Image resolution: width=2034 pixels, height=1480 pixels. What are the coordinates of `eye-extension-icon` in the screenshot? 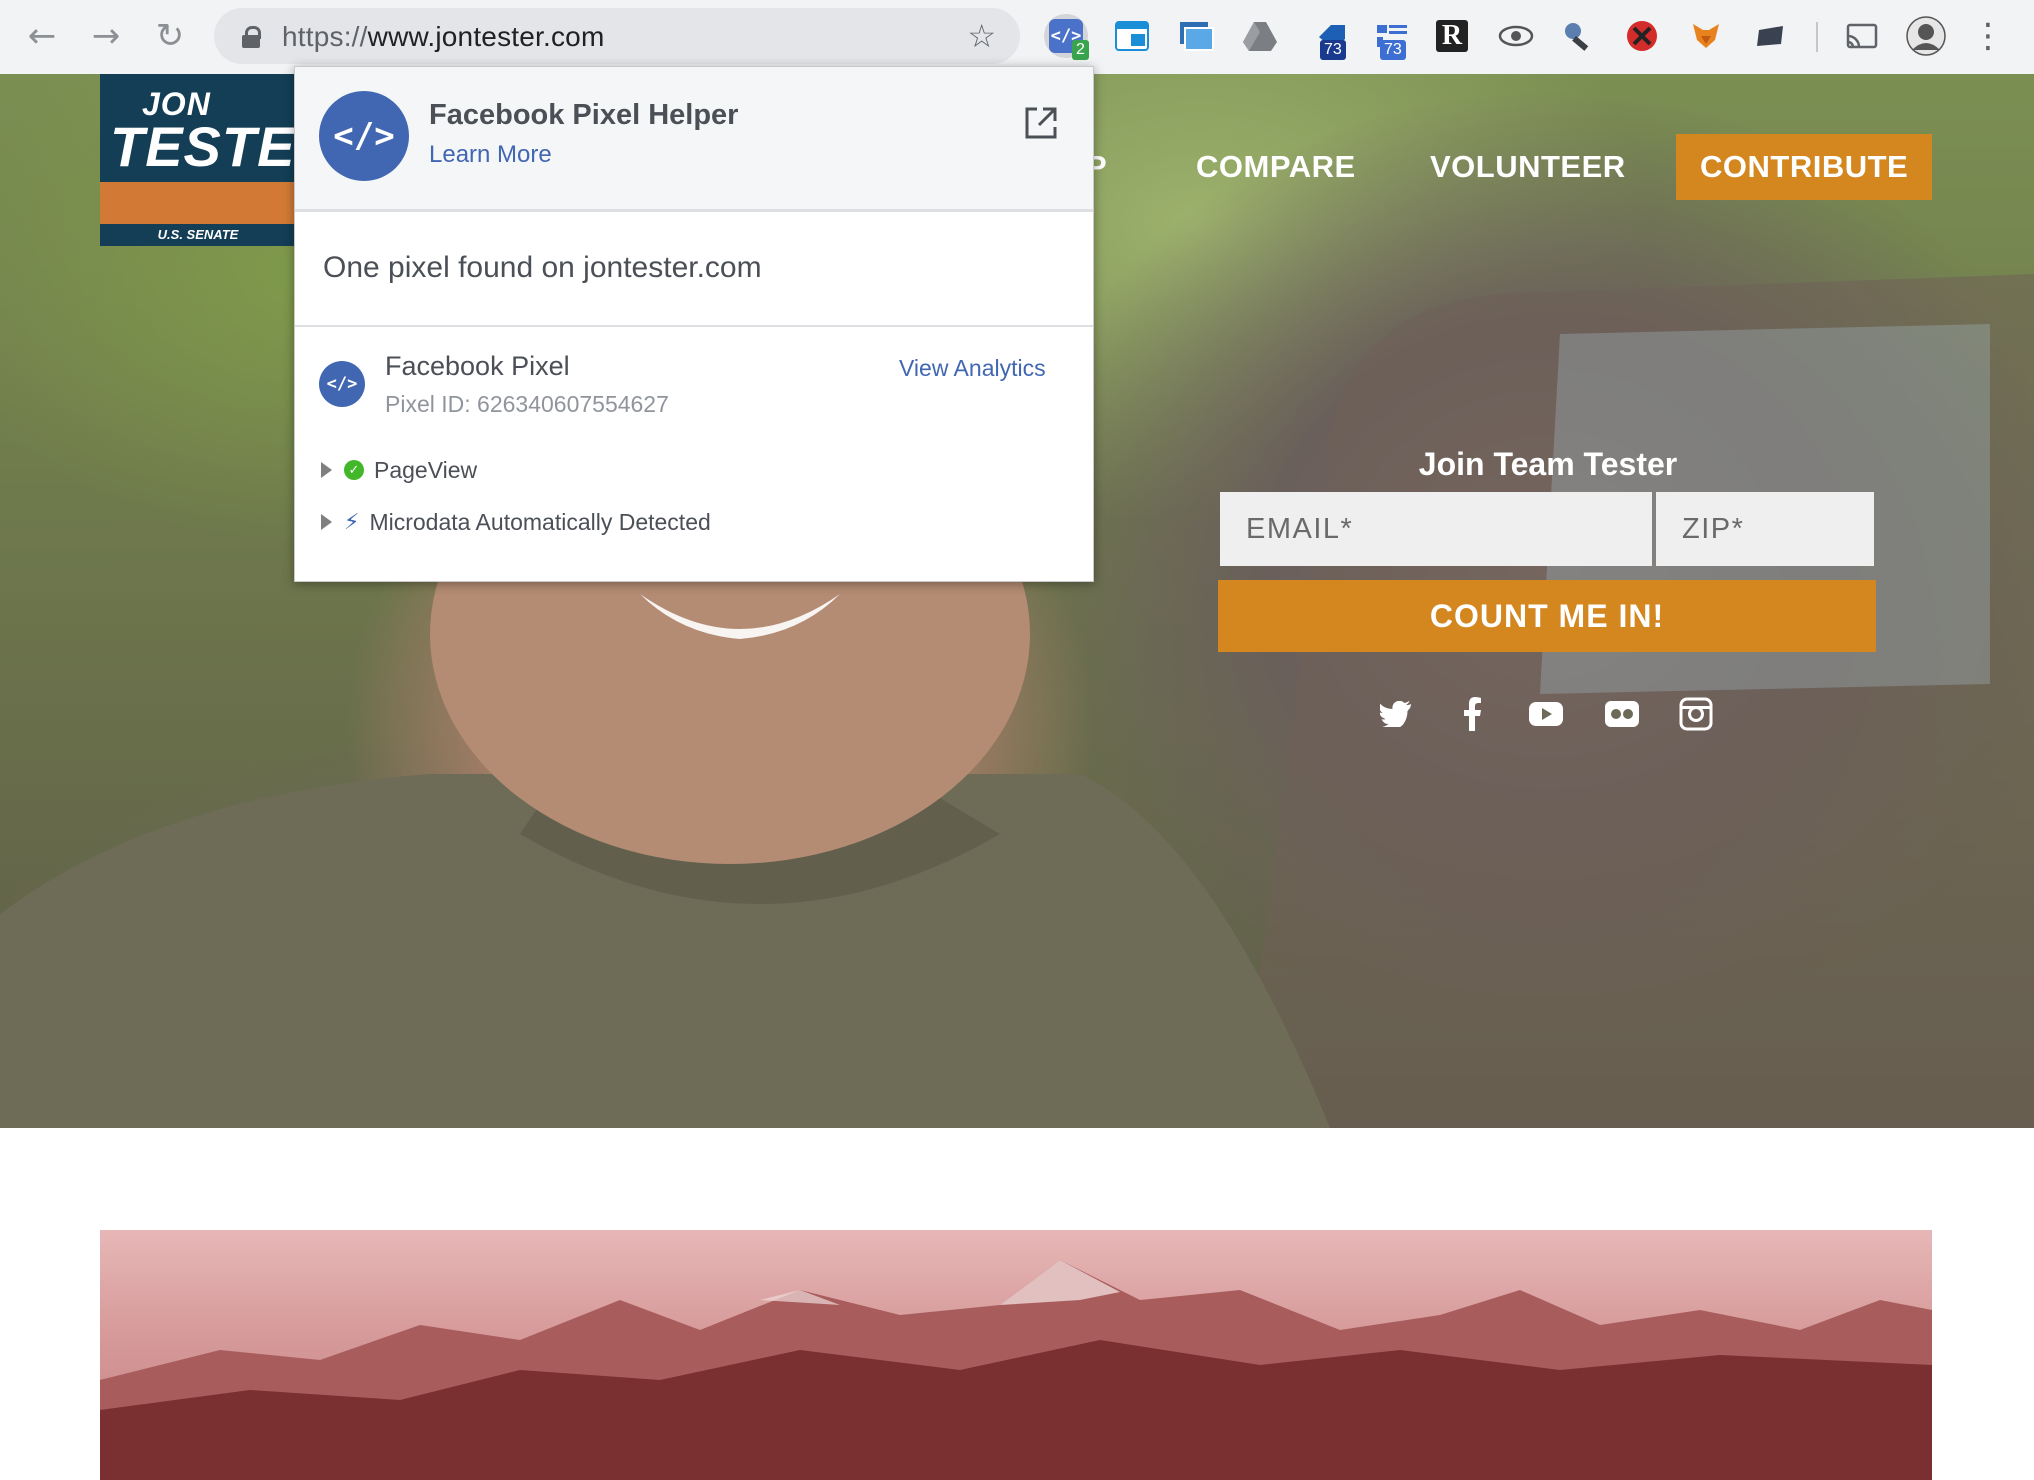 It's located at (1516, 36).